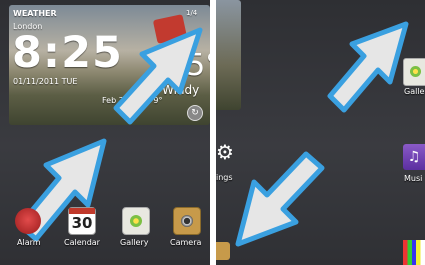 The height and width of the screenshot is (265, 425). What do you see at coordinates (82, 242) in the screenshot?
I see `calendar-label: Calendar` at bounding box center [82, 242].